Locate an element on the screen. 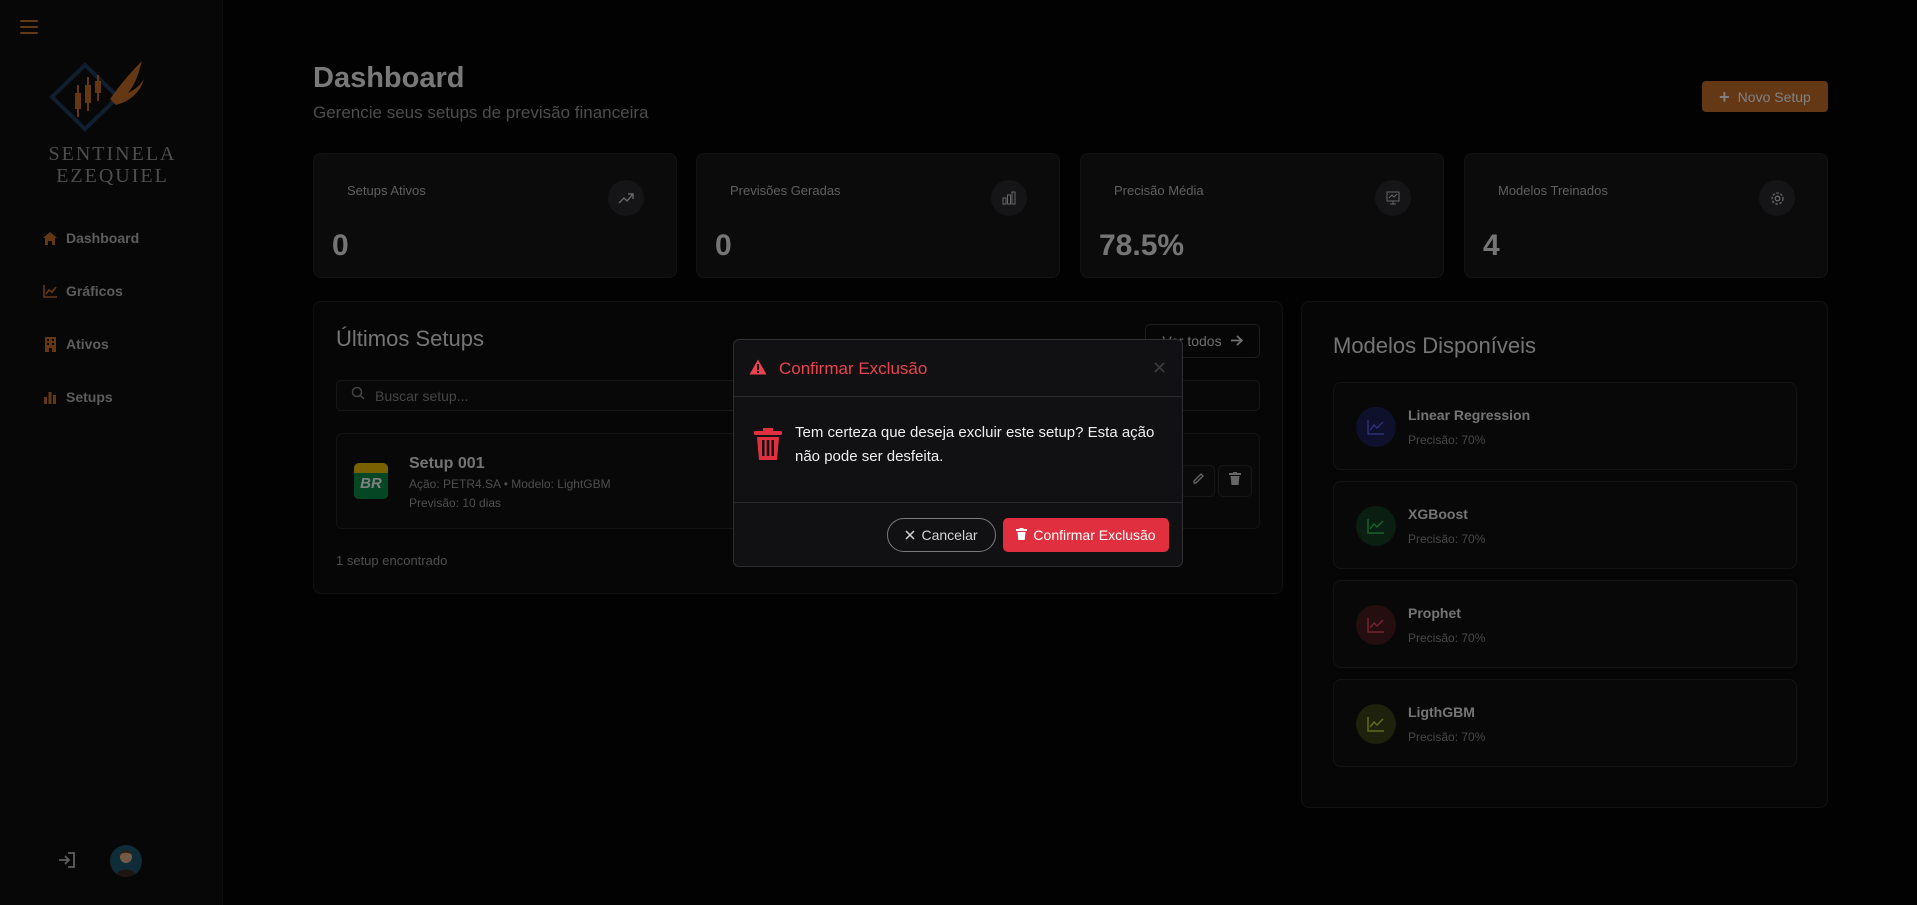 The image size is (1917, 905). cancel-button: Cancelar is located at coordinates (941, 535).